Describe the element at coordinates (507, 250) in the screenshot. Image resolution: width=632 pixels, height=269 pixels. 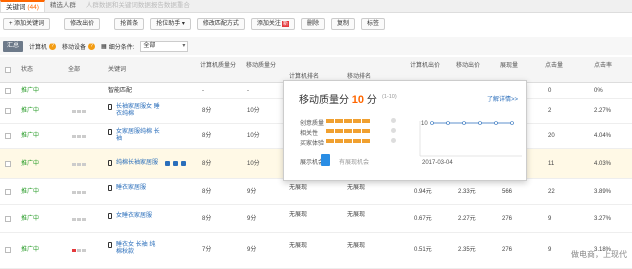
I see `row-impressions: 276` at that location.